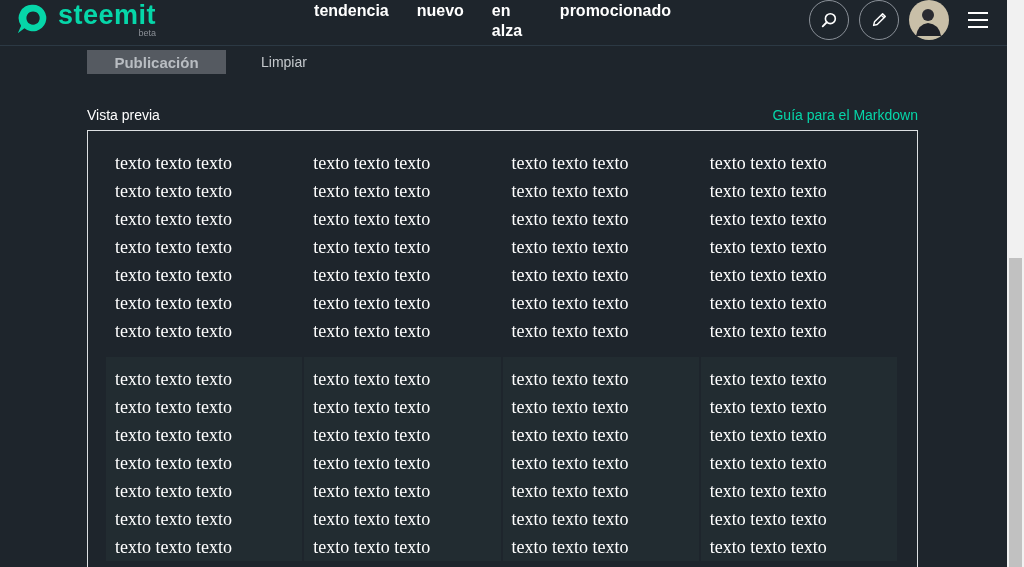 The width and height of the screenshot is (1024, 567). I want to click on markdown-guide-link: Guía para el Markdown, so click(845, 115).